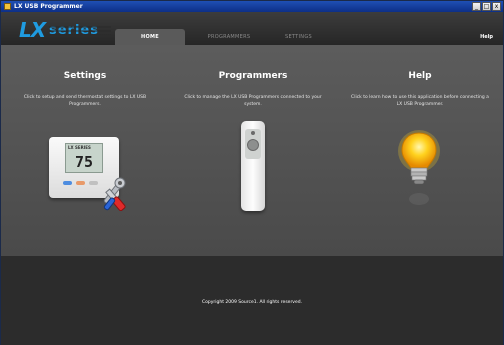 Image resolution: width=504 pixels, height=345 pixels. I want to click on tab-programmers: PROGRAMMERS, so click(229, 37).